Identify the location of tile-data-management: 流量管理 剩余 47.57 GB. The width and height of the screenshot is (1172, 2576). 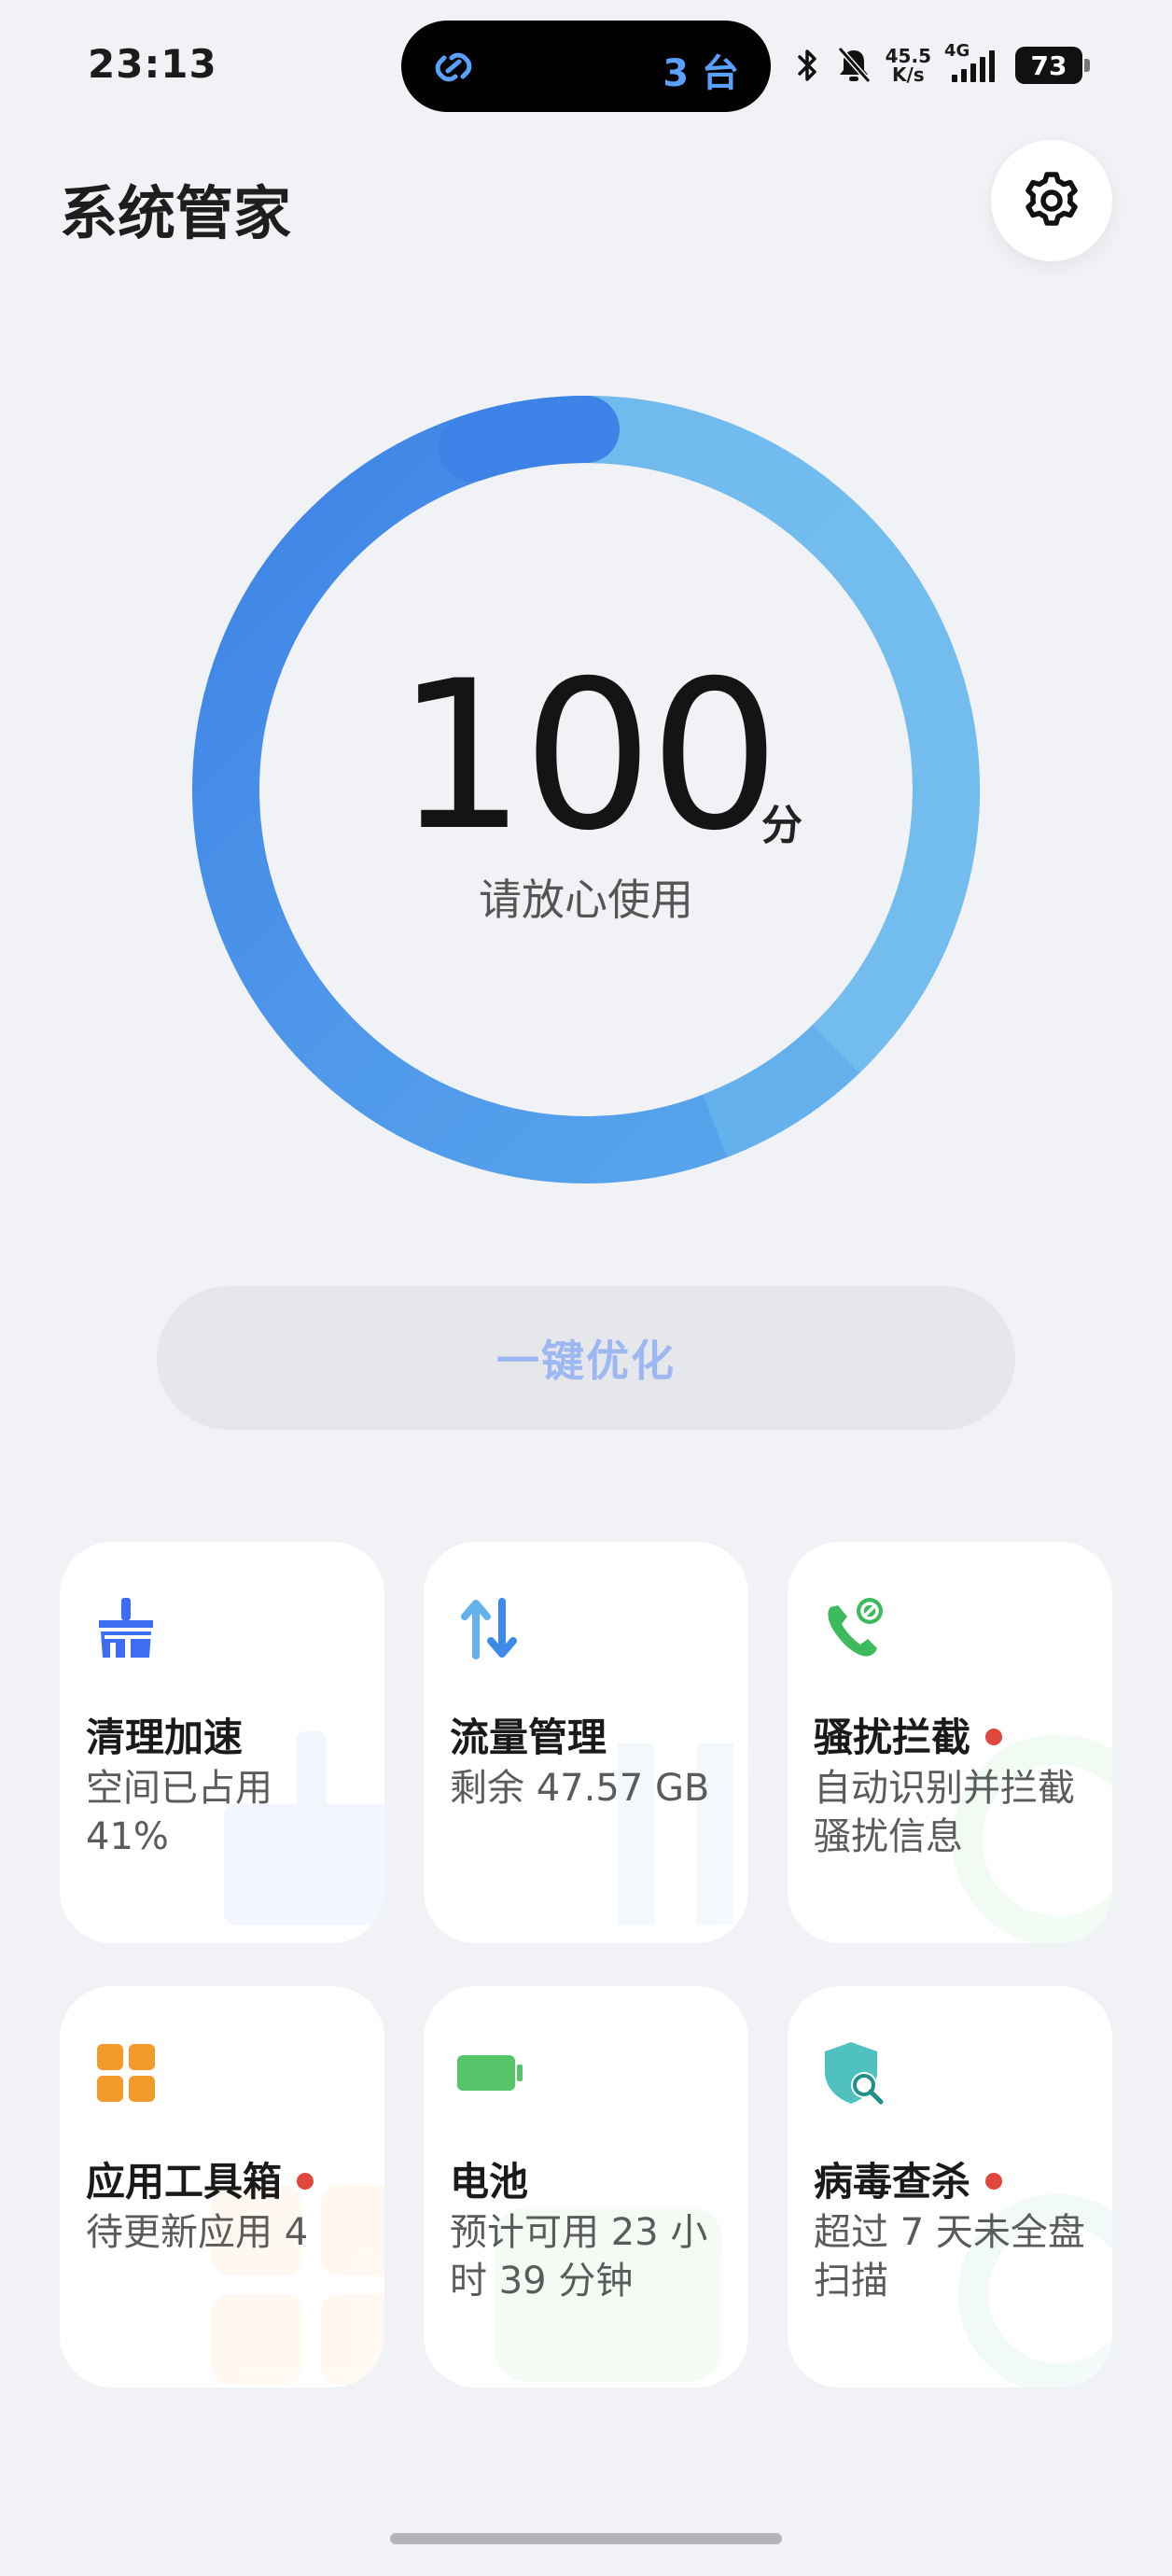
(586, 1742).